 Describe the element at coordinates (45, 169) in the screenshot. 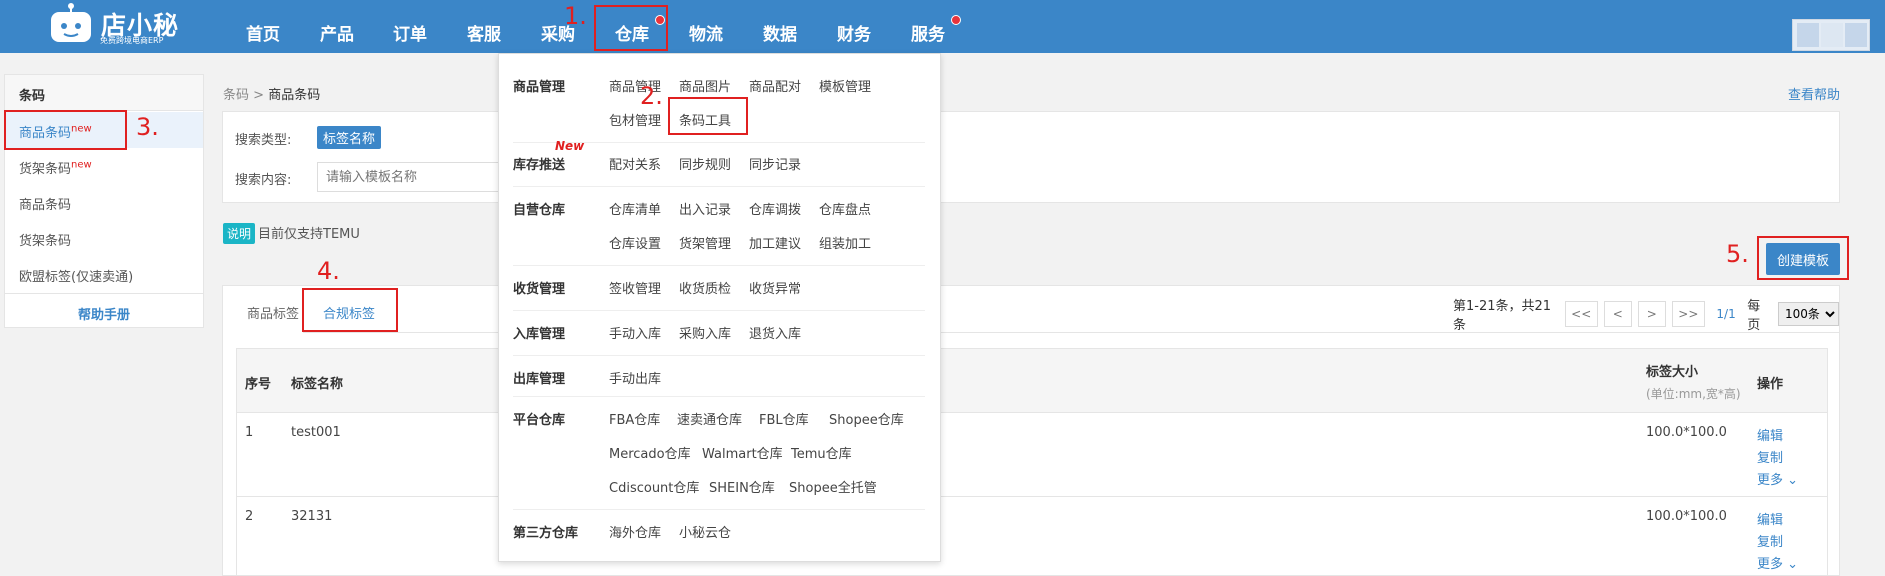

I see `sidebar-item-label: 货架条码` at that location.